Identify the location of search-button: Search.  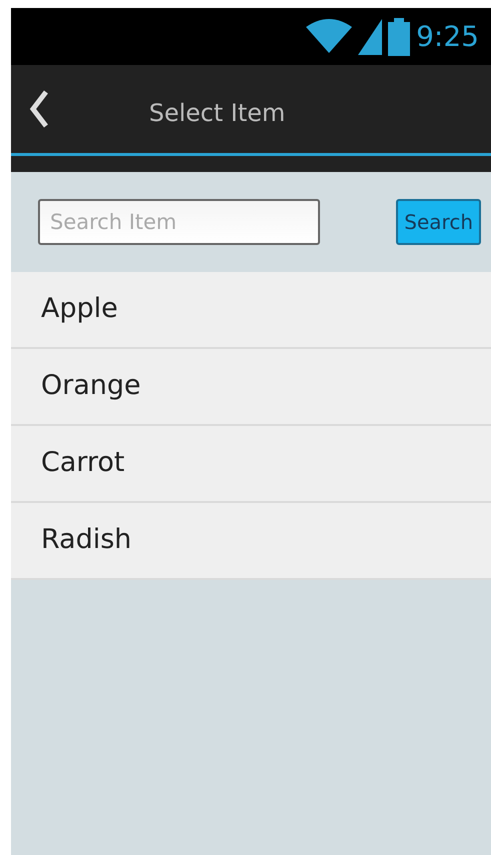
(438, 222).